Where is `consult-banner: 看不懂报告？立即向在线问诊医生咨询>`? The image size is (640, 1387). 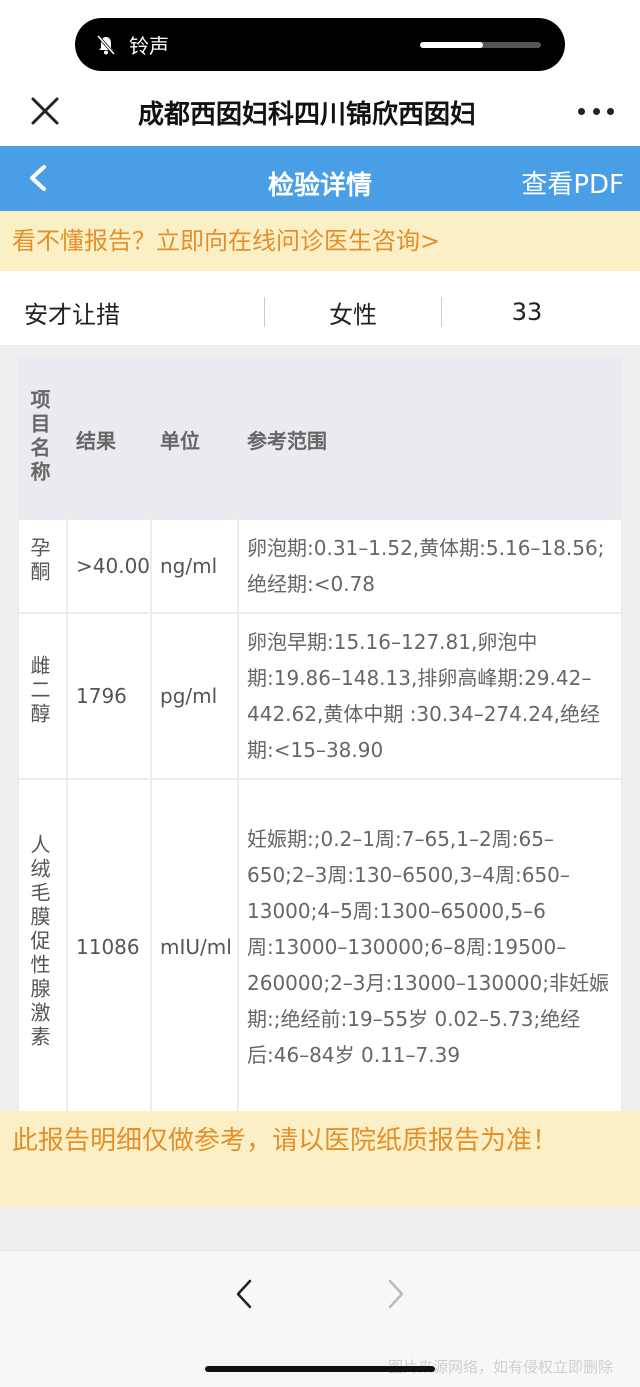 consult-banner: 看不懂报告？立即向在线问诊医生咨询> is located at coordinates (320, 241).